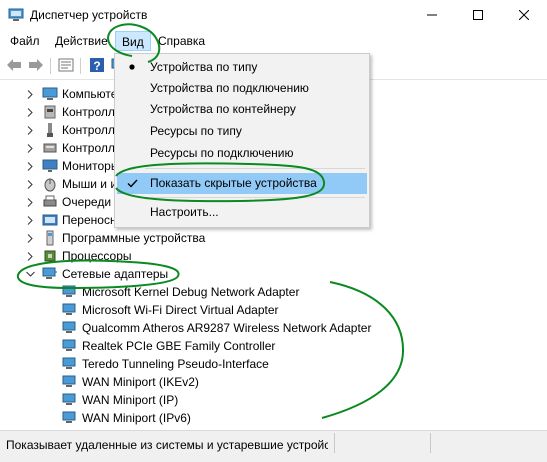  I want to click on help-icon: ?, so click(97, 66).